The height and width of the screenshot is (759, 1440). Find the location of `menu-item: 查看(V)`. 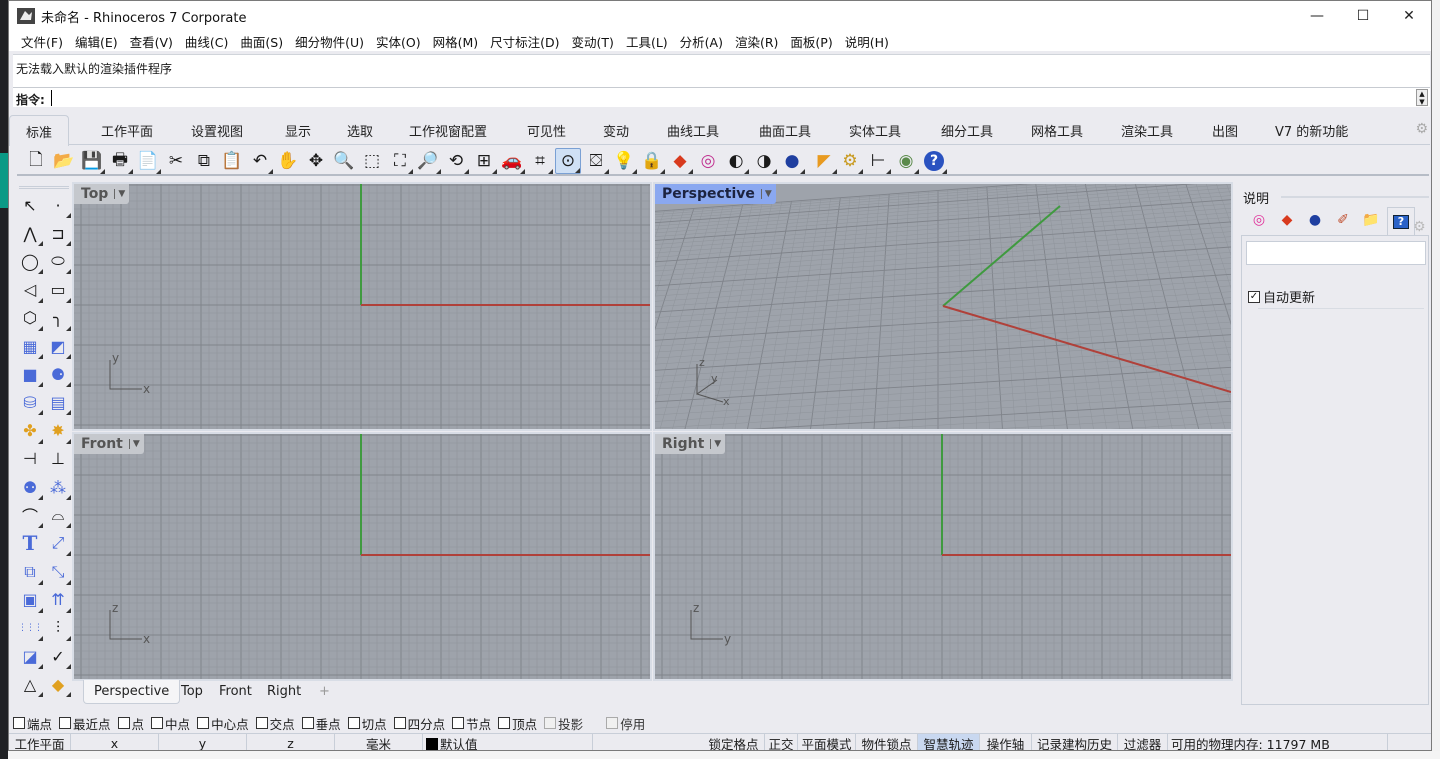

menu-item: 查看(V) is located at coordinates (151, 41).